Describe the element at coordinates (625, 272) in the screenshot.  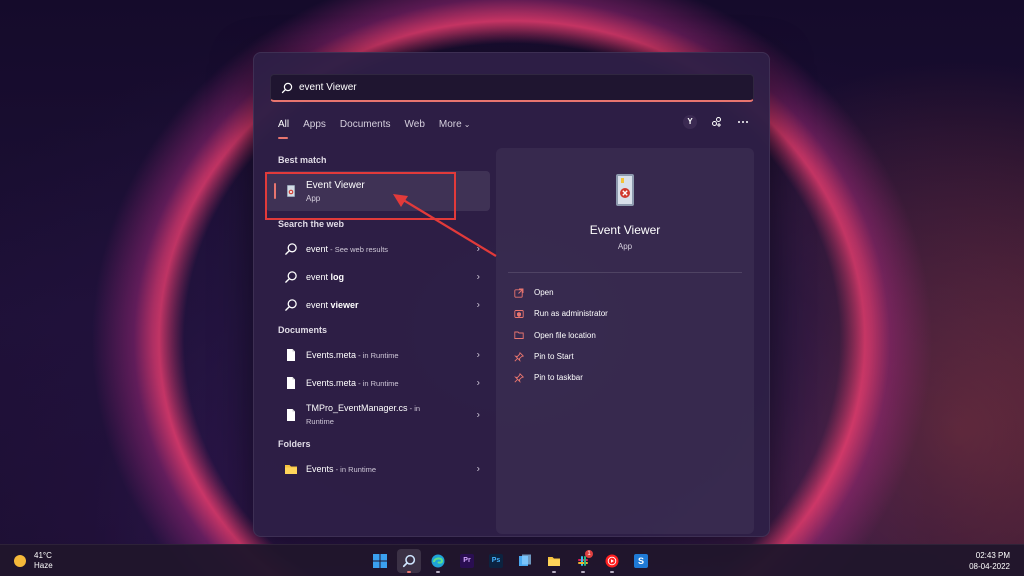
I see `divider` at that location.